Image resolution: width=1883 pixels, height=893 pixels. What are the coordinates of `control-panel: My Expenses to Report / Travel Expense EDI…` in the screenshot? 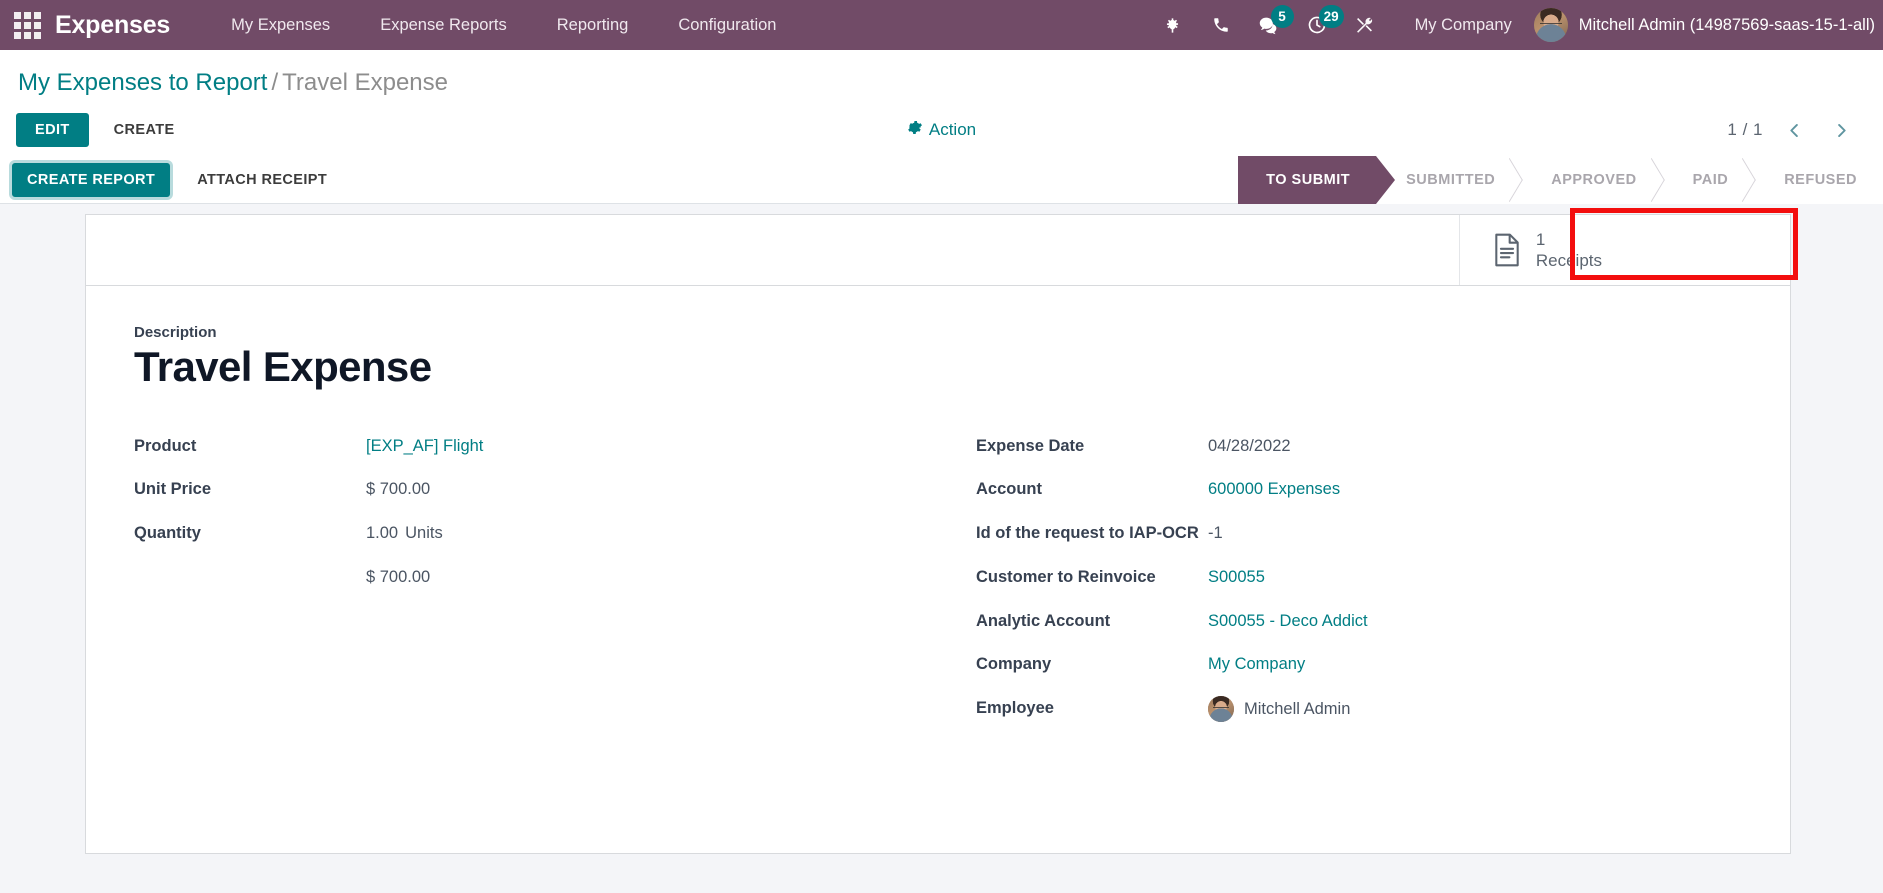 It's located at (941, 103).